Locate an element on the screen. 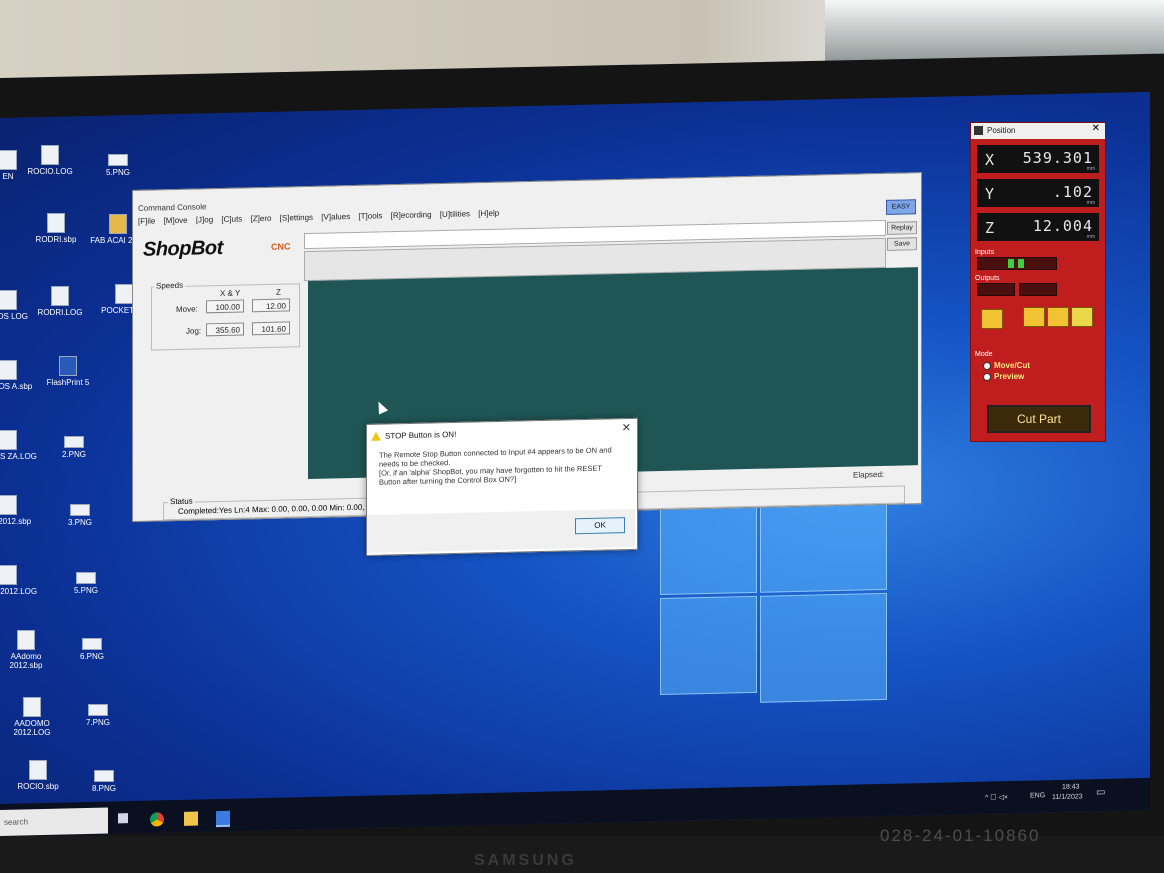 Image resolution: width=1164 pixels, height=873 pixels. desktop-icon-label: AADOMO 2012.LOG is located at coordinates (32, 728).